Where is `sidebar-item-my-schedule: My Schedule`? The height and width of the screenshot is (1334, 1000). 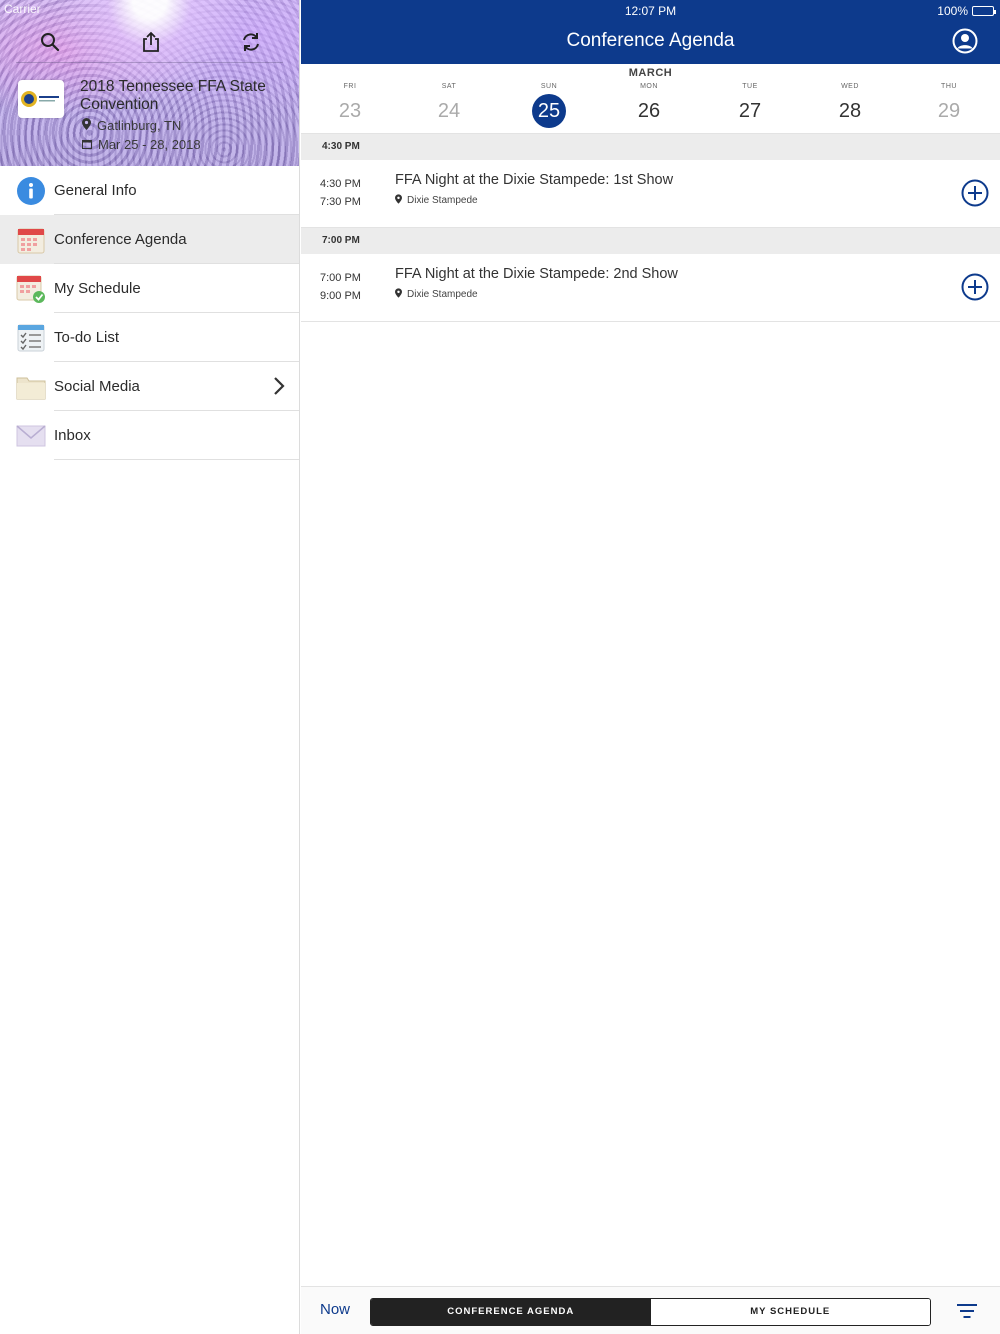
sidebar-item-my-schedule: My Schedule is located at coordinates (149, 288).